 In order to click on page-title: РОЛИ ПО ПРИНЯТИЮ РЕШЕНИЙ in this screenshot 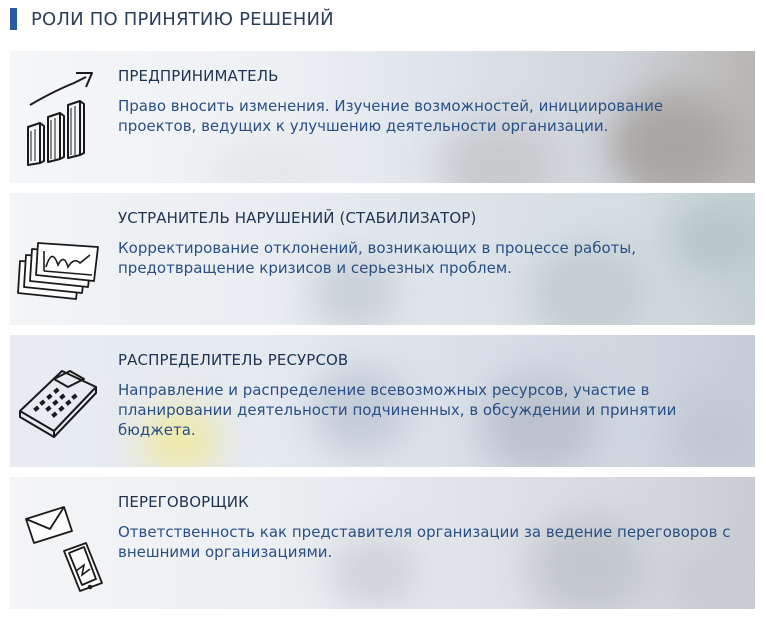, I will do `click(182, 19)`.